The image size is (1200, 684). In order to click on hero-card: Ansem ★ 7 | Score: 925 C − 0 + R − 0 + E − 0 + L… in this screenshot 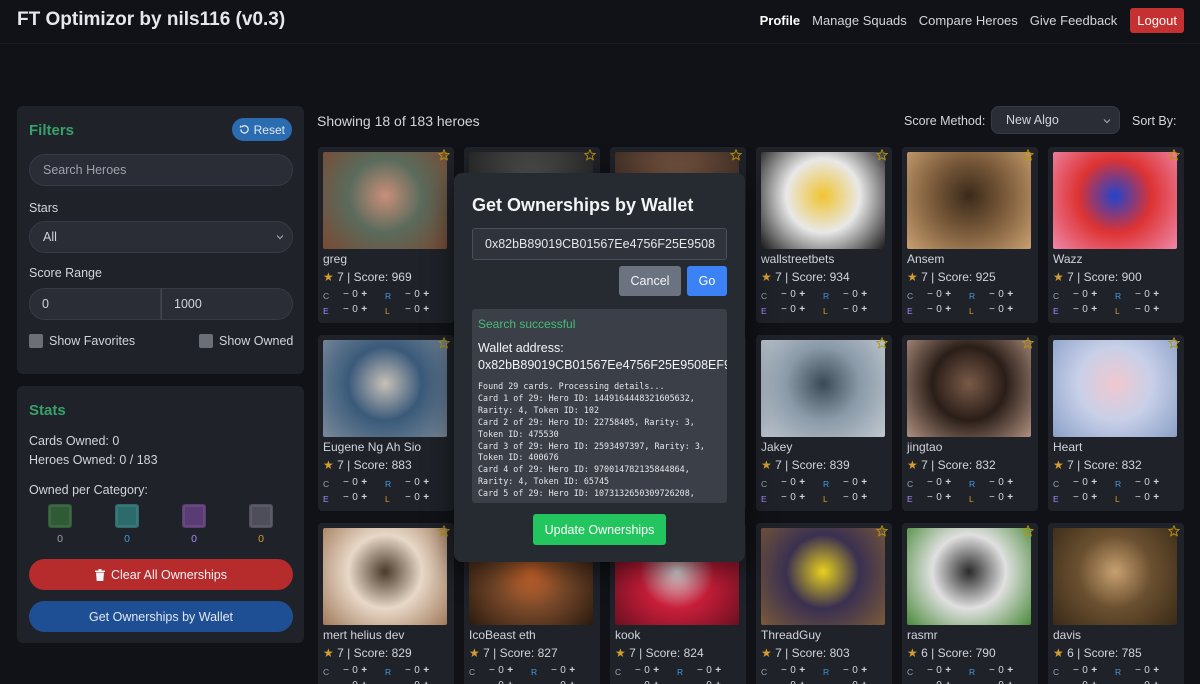, I will do `click(970, 235)`.